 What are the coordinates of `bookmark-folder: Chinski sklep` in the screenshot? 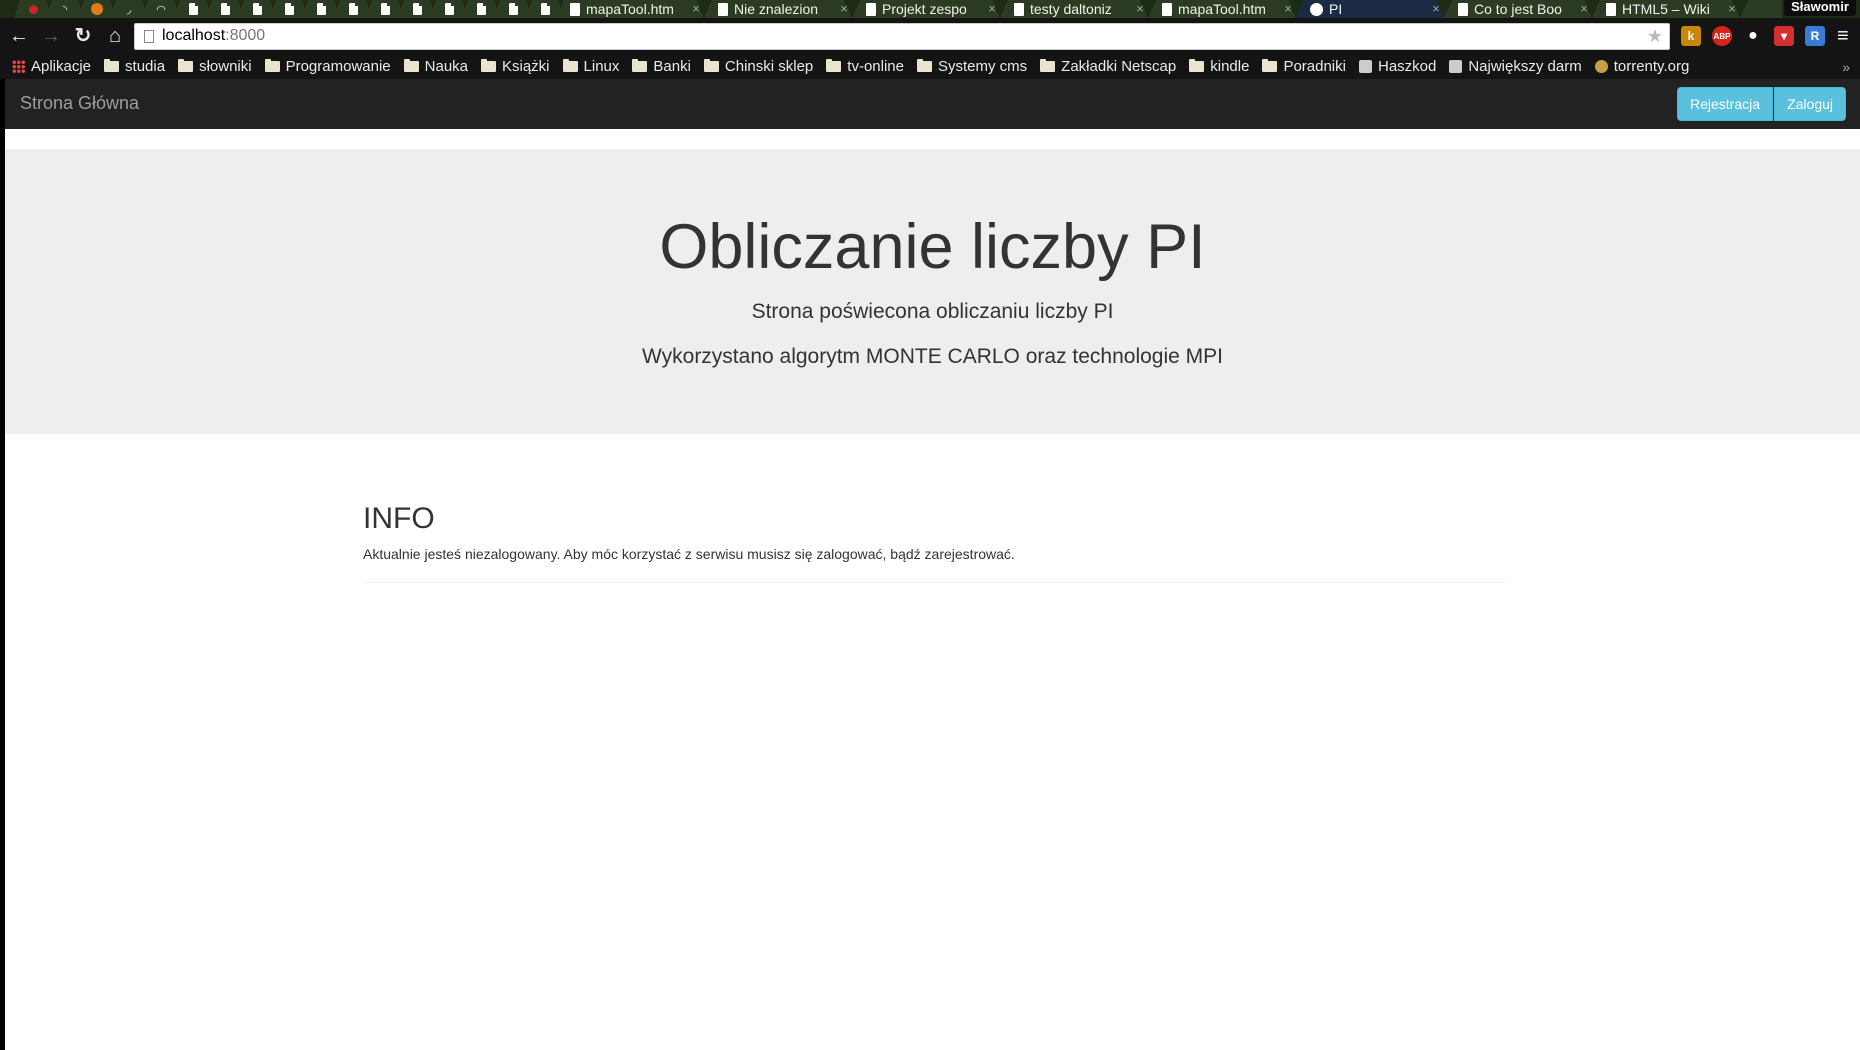 It's located at (758, 66).